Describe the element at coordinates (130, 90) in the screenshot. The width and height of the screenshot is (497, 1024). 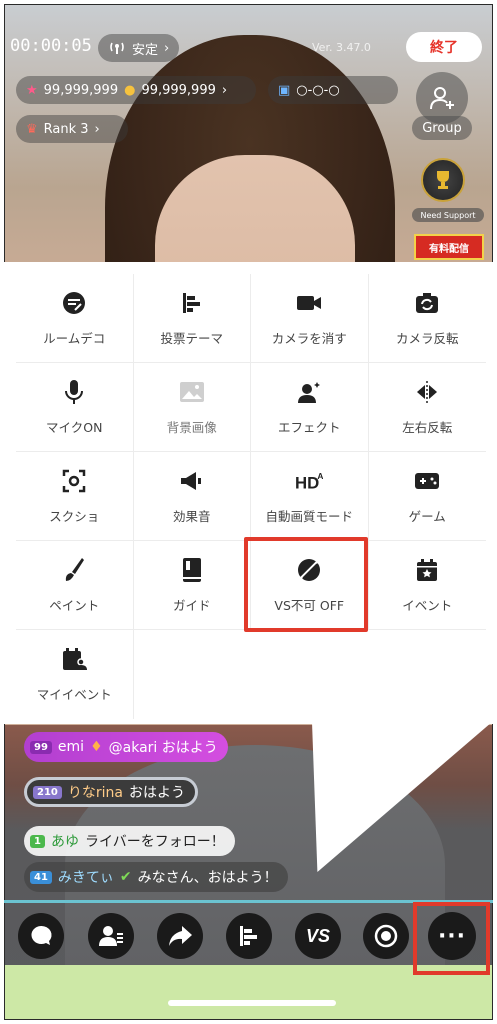
I see `coin-icon: ●` at that location.